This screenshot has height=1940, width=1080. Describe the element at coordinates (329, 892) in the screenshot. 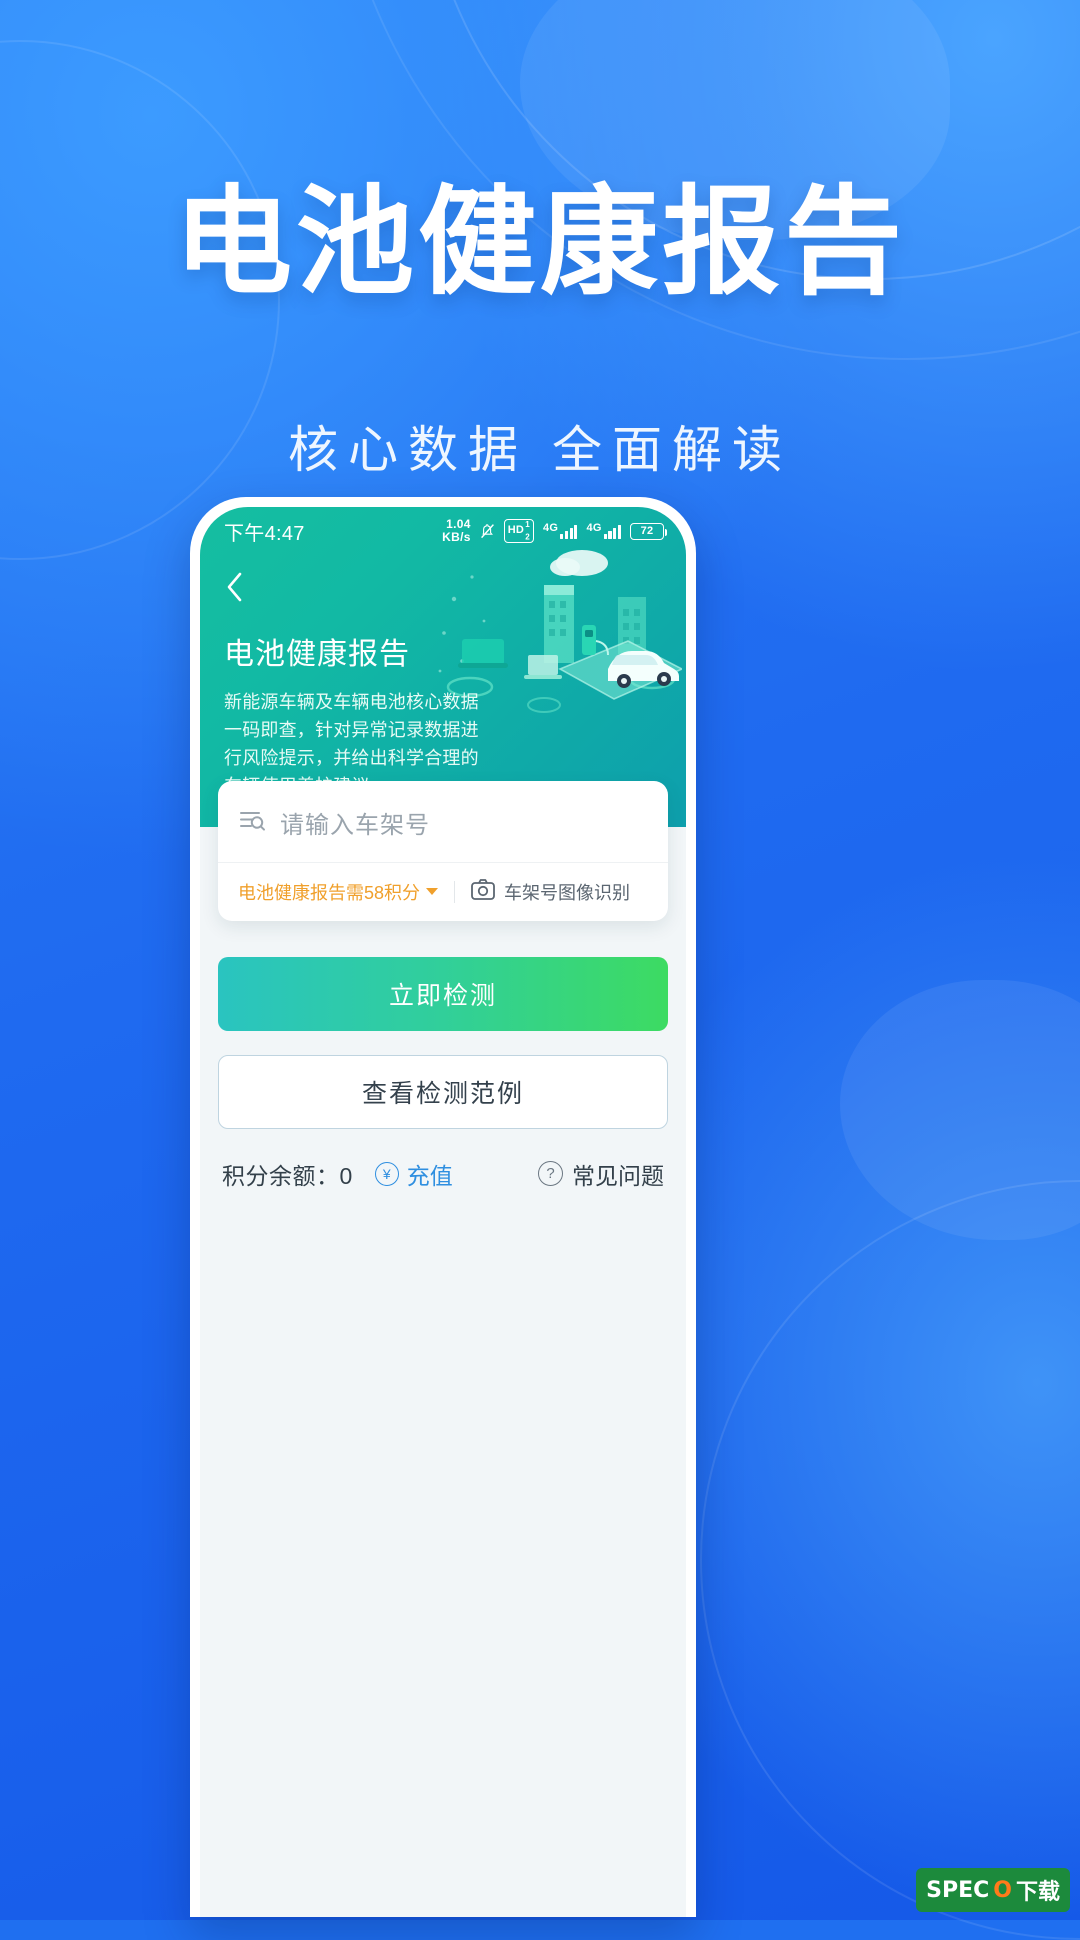

I see `points-cost-label: 电池健康报告需58积分` at that location.